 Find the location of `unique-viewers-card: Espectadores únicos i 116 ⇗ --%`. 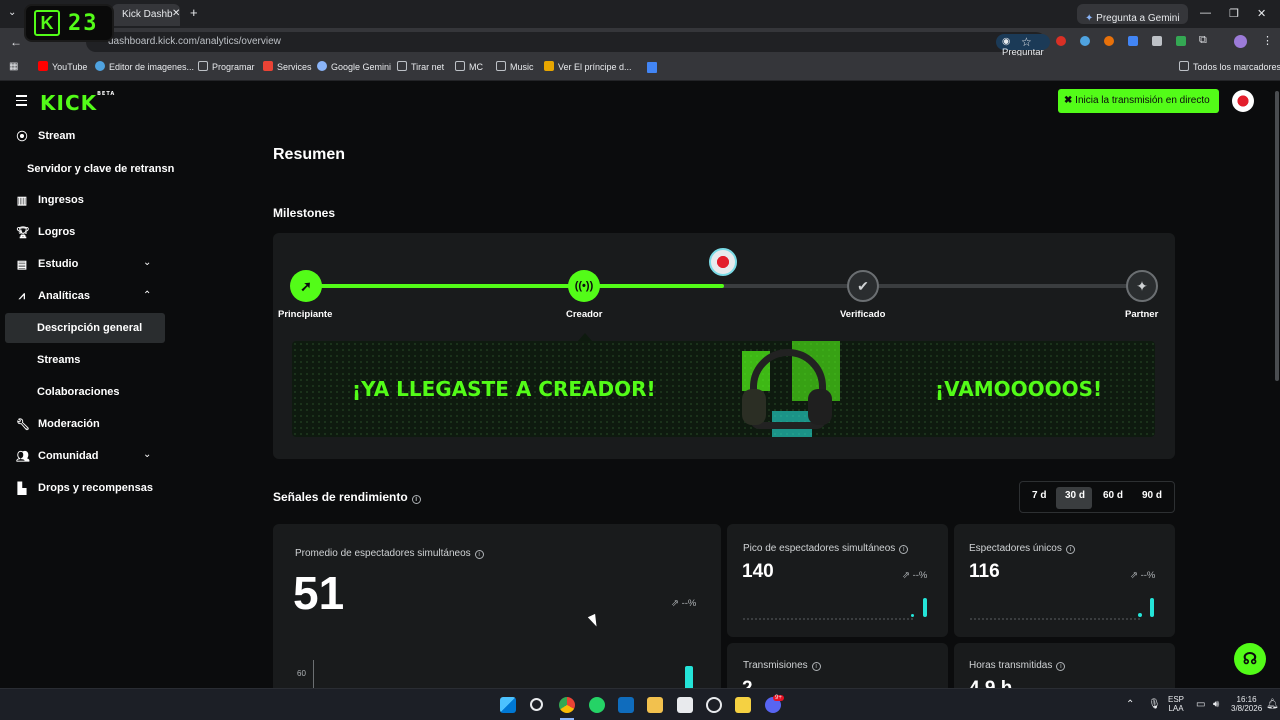

unique-viewers-card: Espectadores únicos i 116 ⇗ --% is located at coordinates (1064, 580).